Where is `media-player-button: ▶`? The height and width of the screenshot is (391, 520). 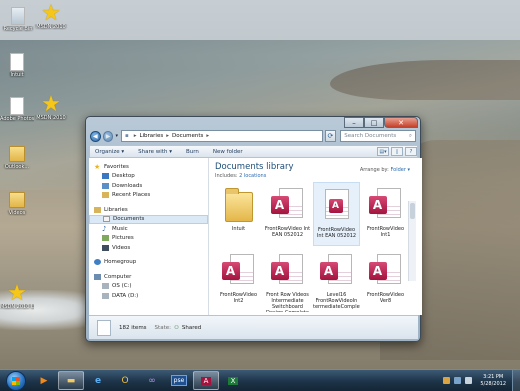 media-player-button: ▶ is located at coordinates (44, 380).